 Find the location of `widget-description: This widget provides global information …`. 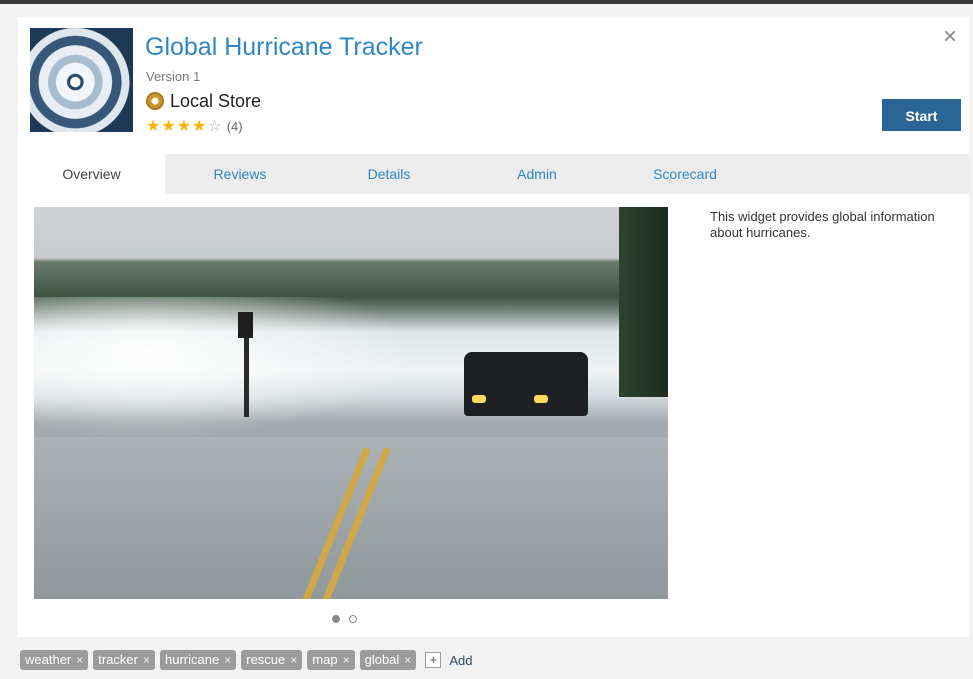

widget-description: This widget provides global information … is located at coordinates (822, 224).